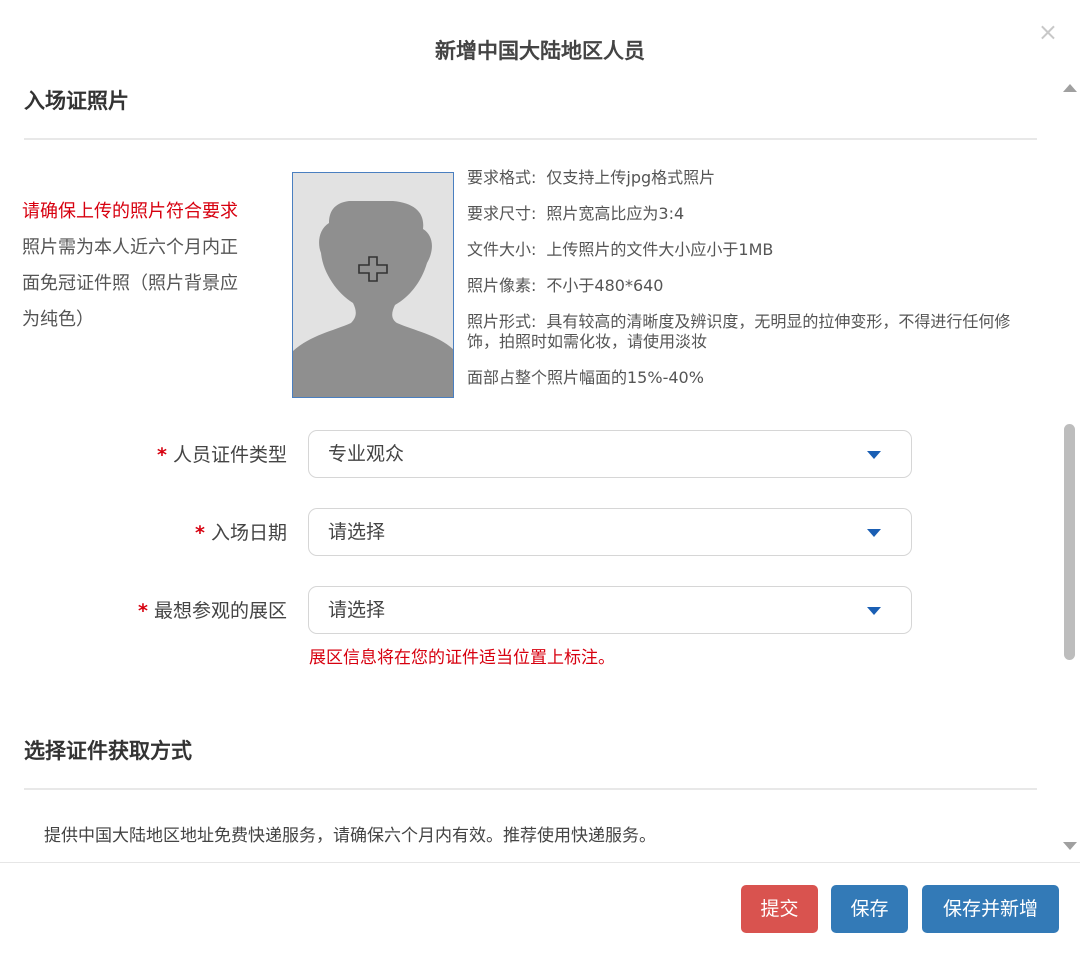 The image size is (1080, 956). What do you see at coordinates (1070, 88) in the screenshot?
I see `scroll-up-icon` at bounding box center [1070, 88].